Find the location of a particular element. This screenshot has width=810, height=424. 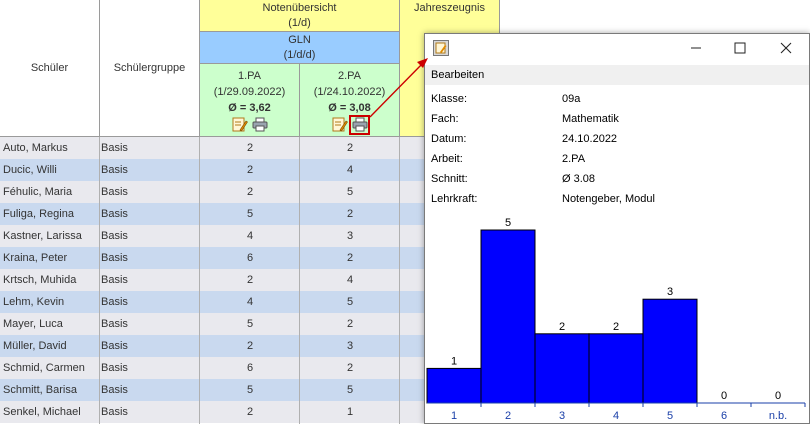

menu-edit: Bearbeiten is located at coordinates (457, 75).